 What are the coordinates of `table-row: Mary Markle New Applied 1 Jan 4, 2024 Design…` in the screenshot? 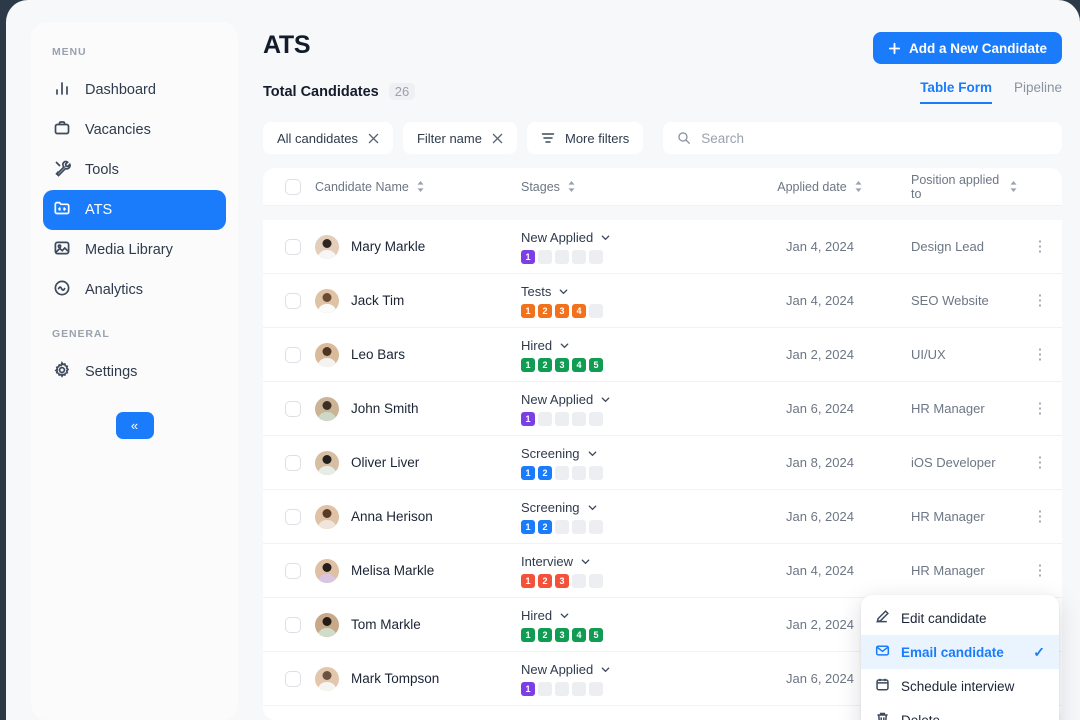 It's located at (662, 247).